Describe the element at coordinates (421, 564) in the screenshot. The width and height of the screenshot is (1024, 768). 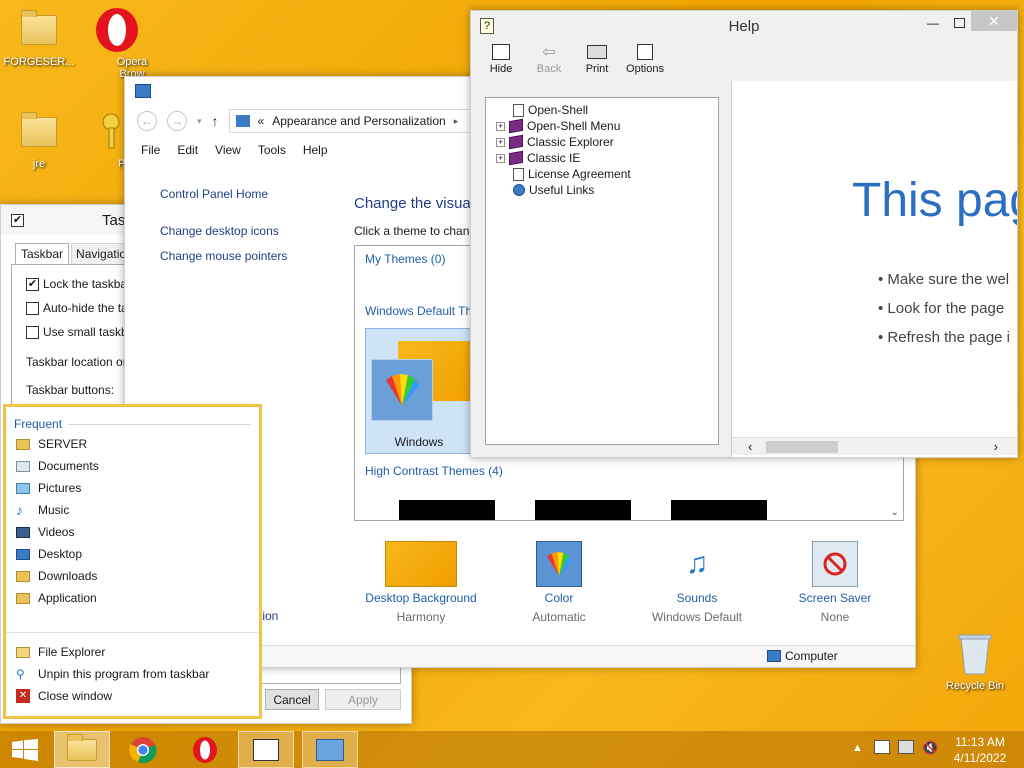
I see `desktop-background-icon` at that location.